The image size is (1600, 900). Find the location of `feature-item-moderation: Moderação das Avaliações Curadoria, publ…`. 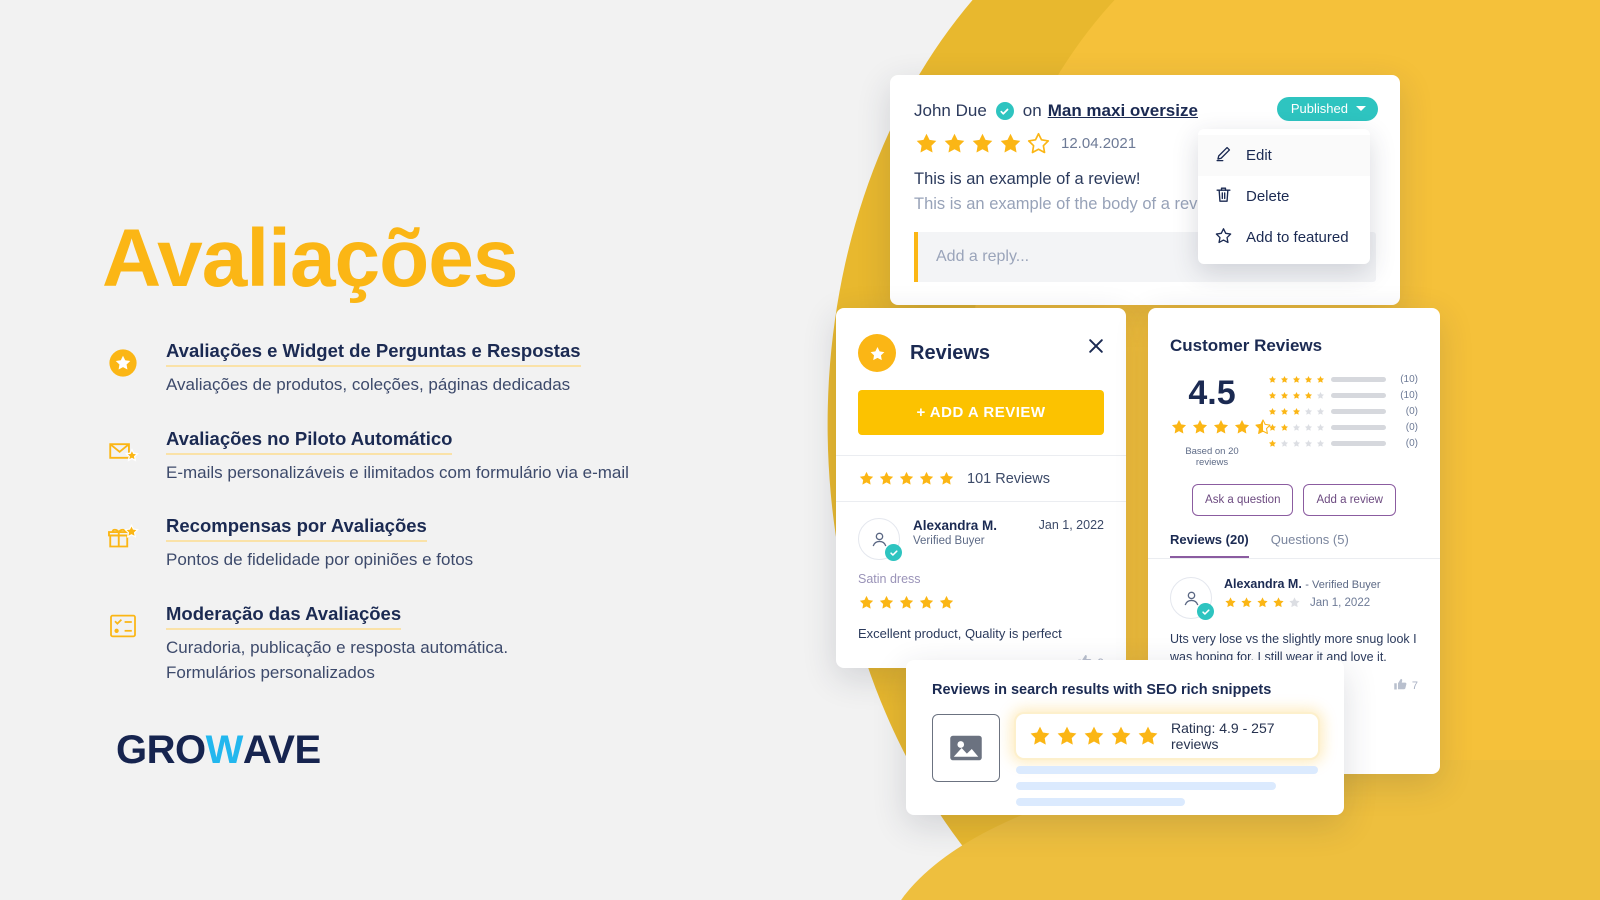

feature-item-moderation: Moderação das Avaliações Curadoria, publ… is located at coordinates (412, 644).